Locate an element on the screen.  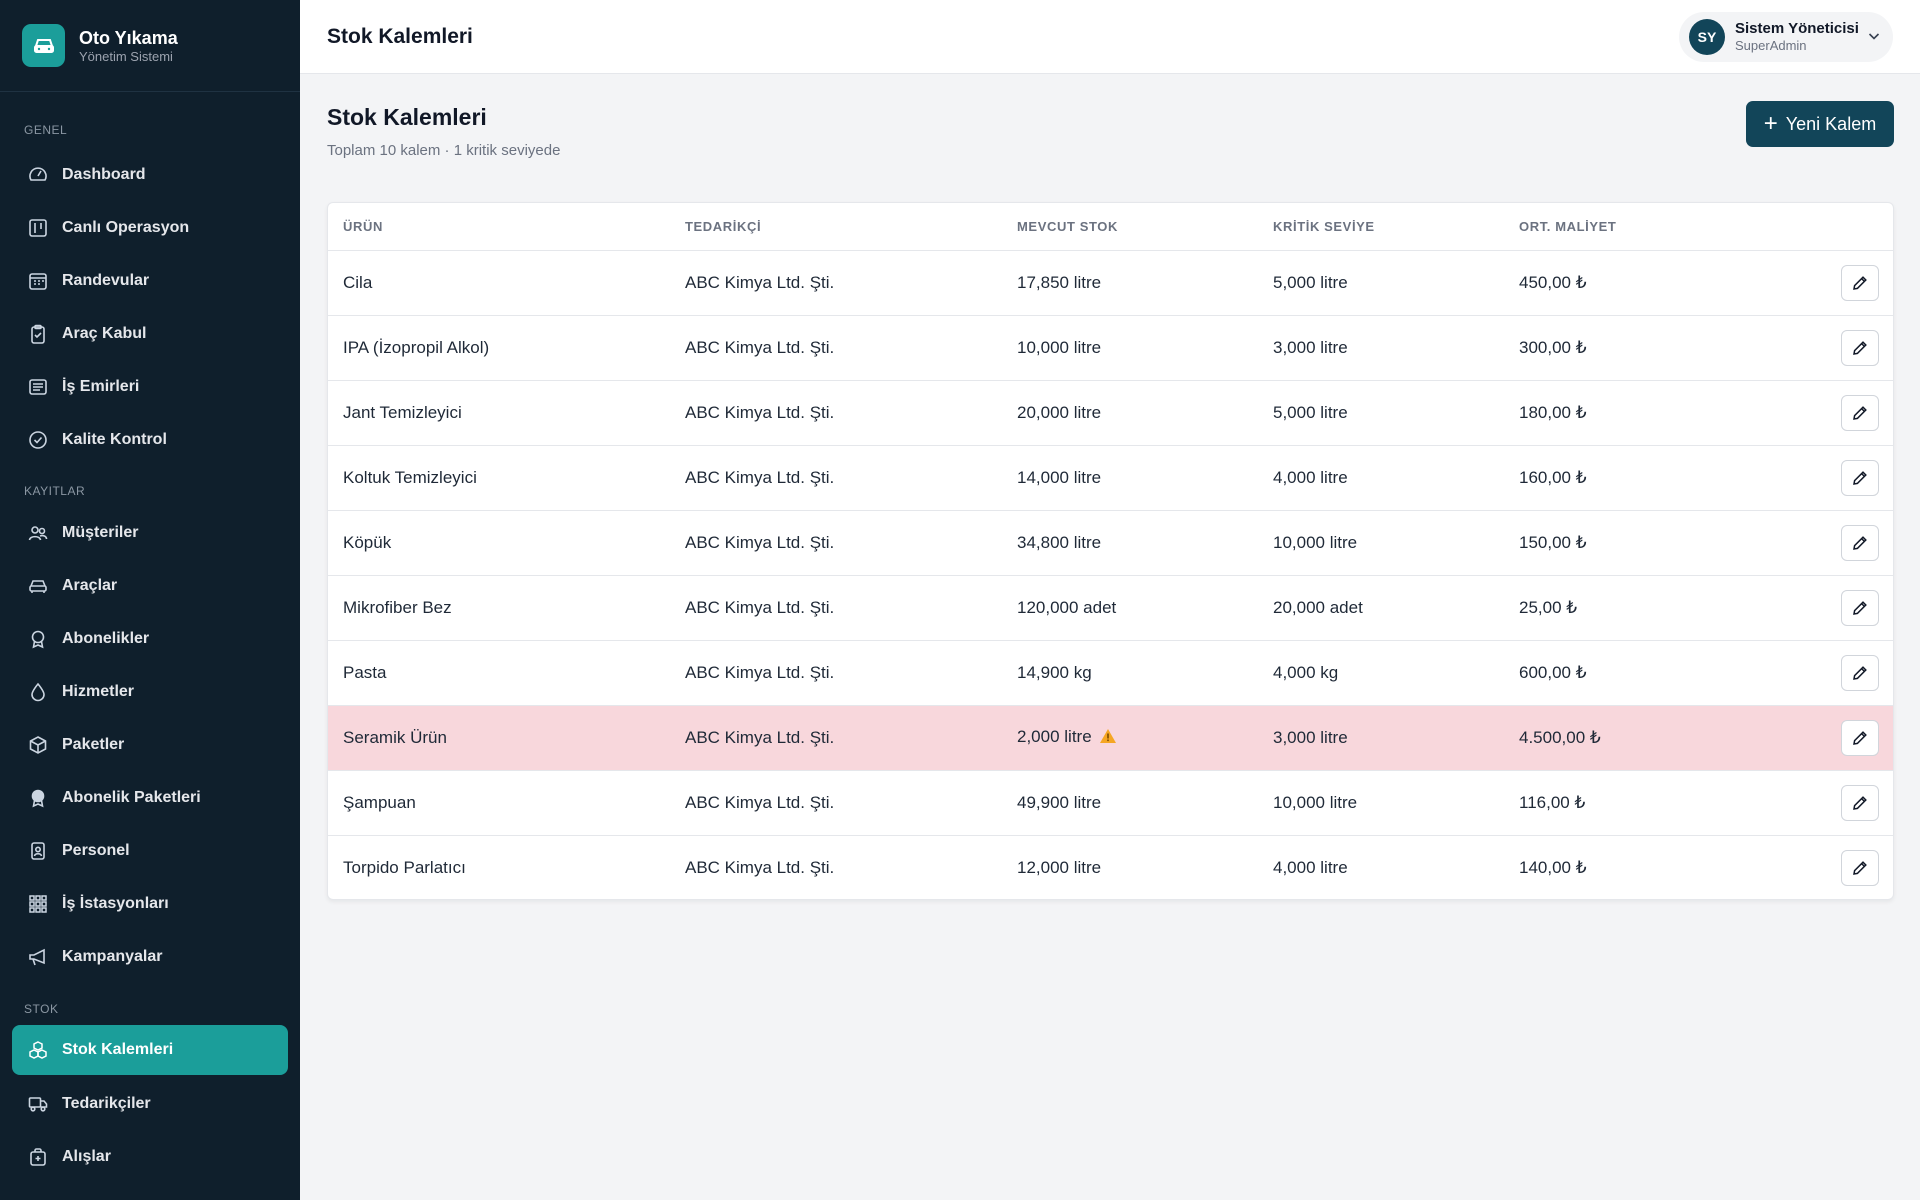
cell-current-stock: 14,900 kg is located at coordinates (1145, 673).